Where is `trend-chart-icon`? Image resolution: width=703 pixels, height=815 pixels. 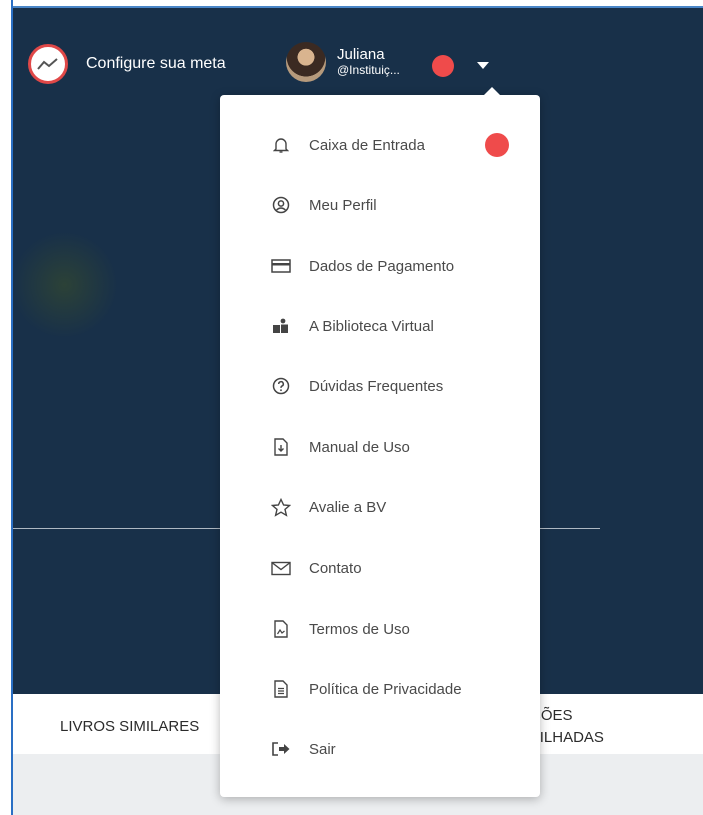 trend-chart-icon is located at coordinates (48, 64).